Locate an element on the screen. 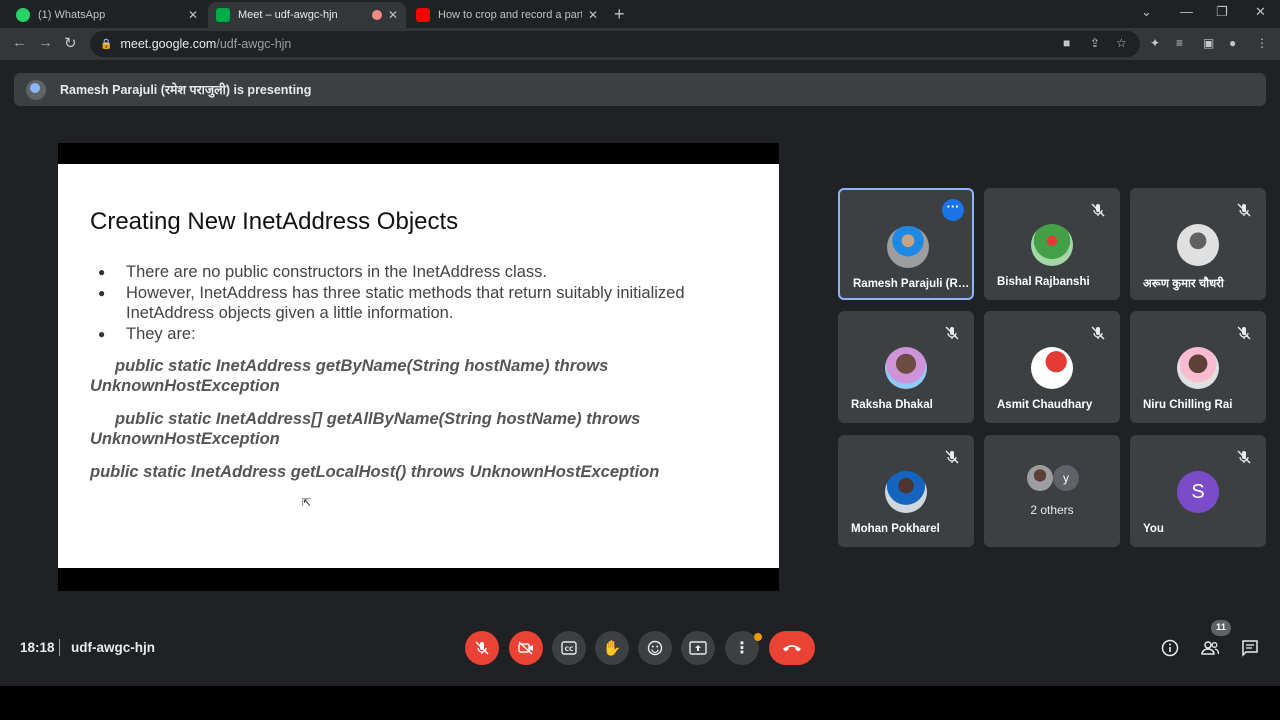  hang-up-icon is located at coordinates (792, 648).